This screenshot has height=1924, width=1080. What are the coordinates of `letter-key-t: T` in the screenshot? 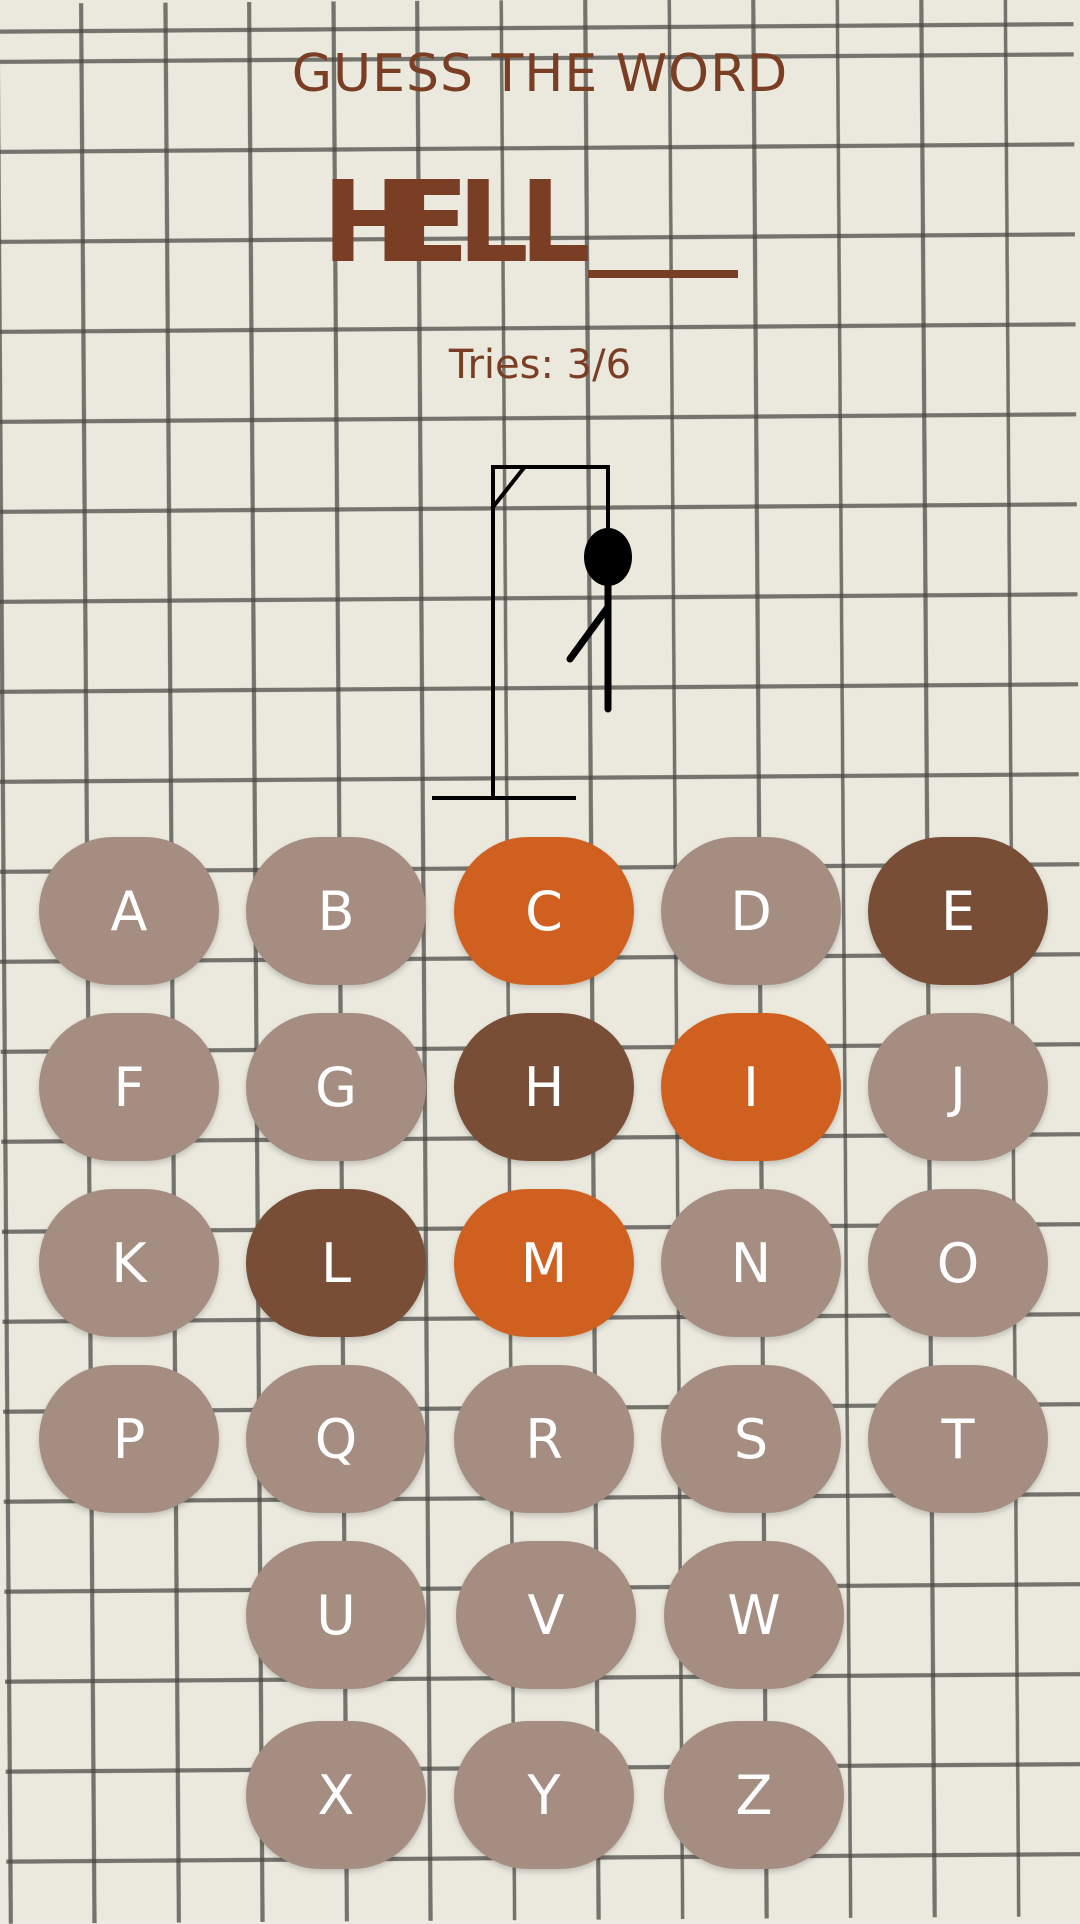 It's located at (958, 1439).